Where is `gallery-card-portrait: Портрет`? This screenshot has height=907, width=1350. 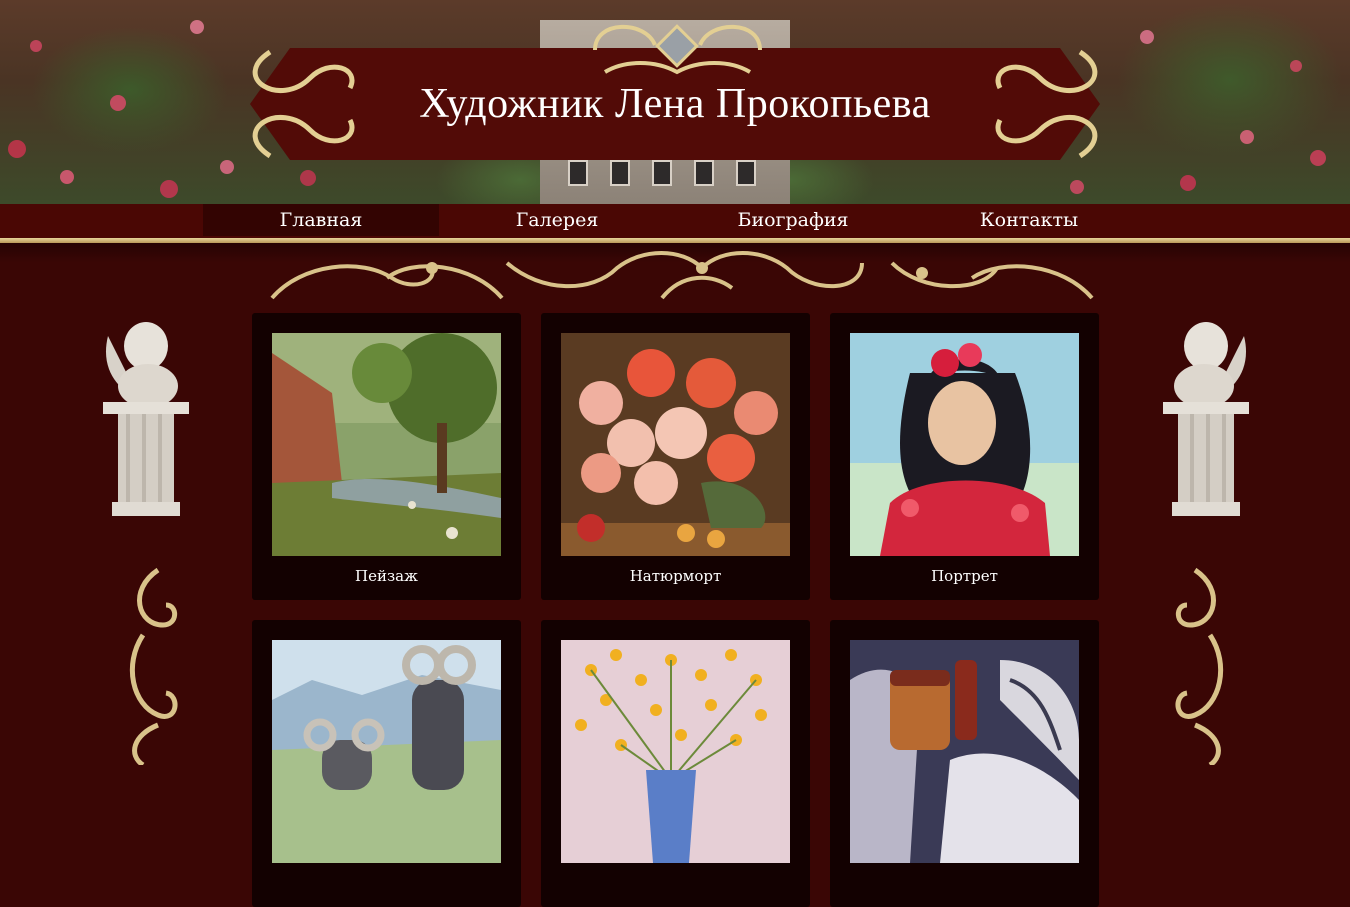
gallery-card-portrait: Портрет is located at coordinates (964, 456).